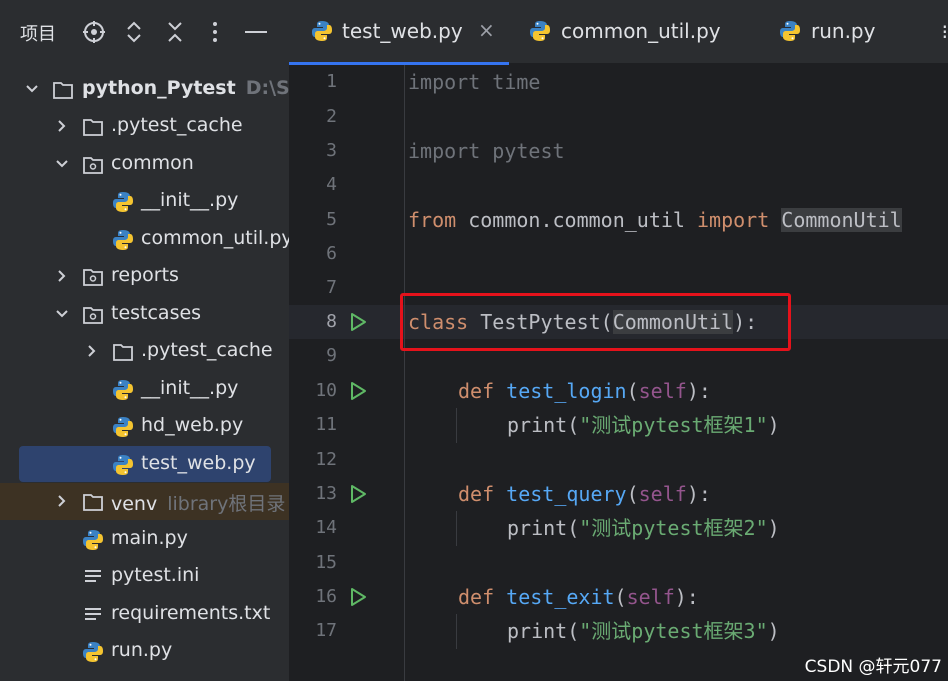 This screenshot has width=948, height=681. What do you see at coordinates (149, 538) in the screenshot?
I see `tree-item-label: main.py` at bounding box center [149, 538].